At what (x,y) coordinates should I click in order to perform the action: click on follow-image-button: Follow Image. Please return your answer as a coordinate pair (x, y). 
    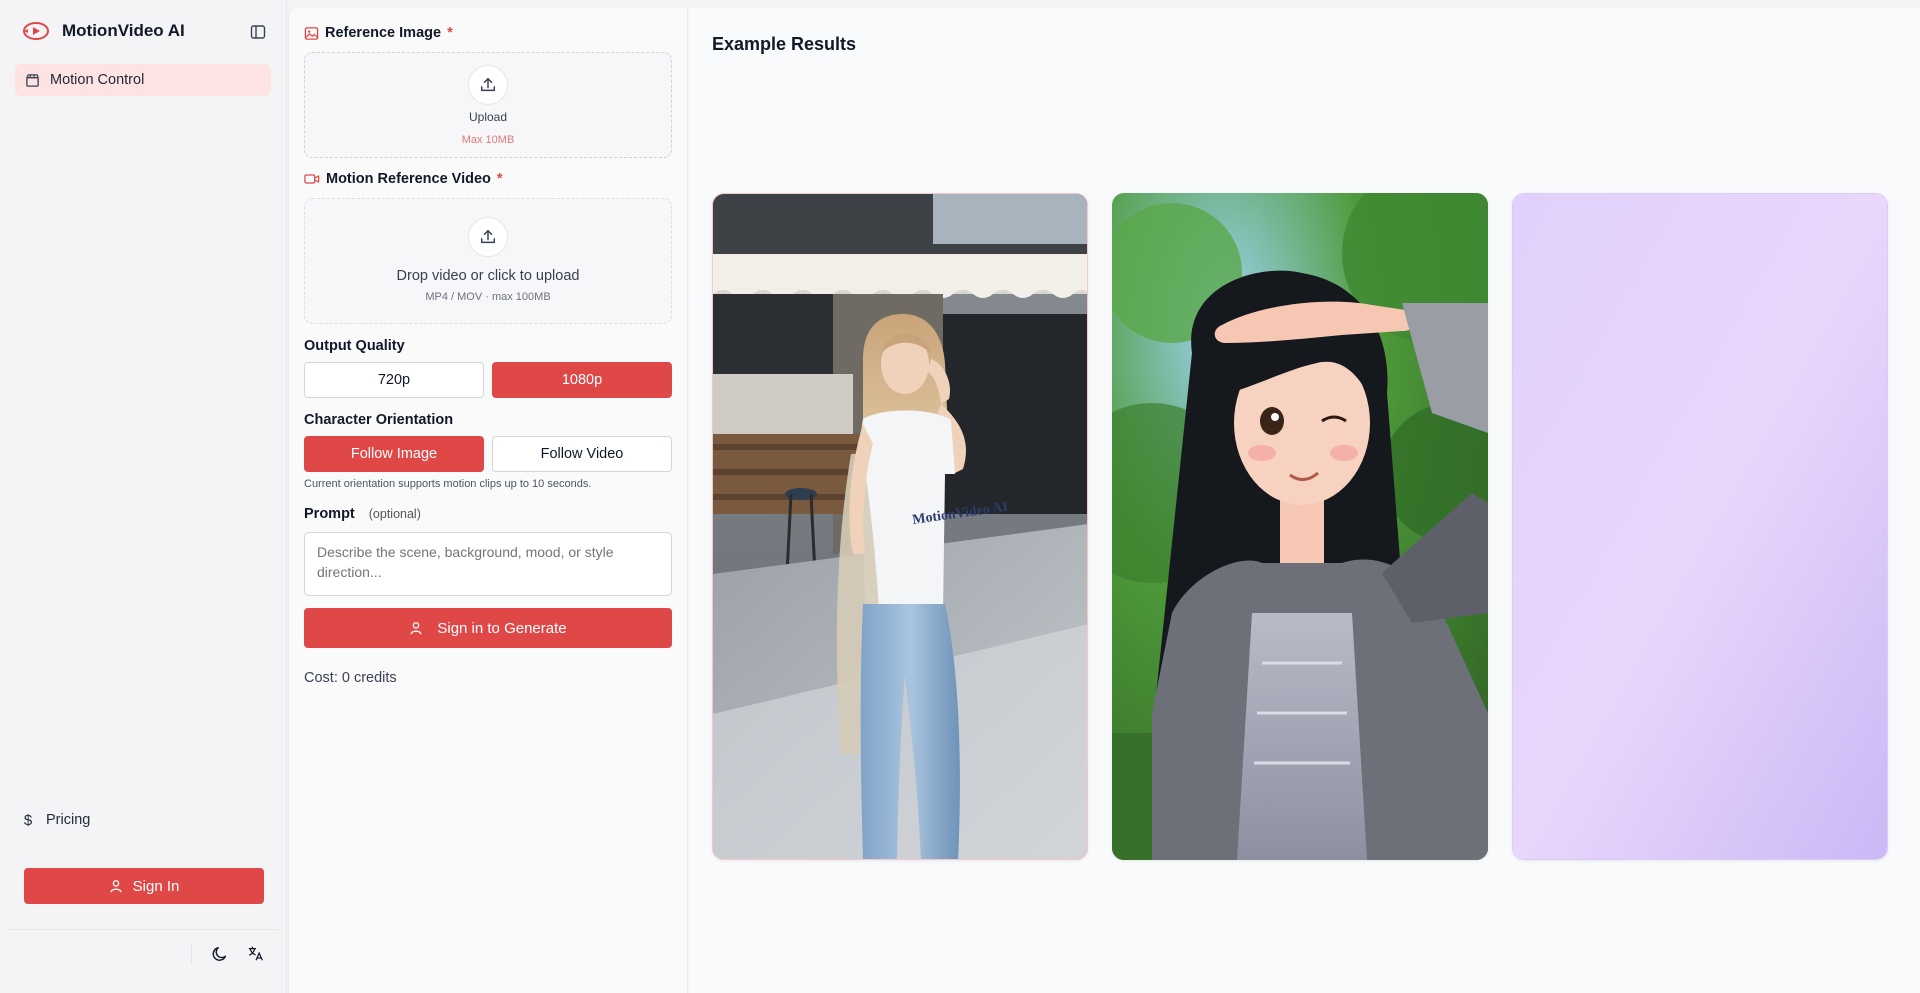
    Looking at the image, I should click on (394, 454).